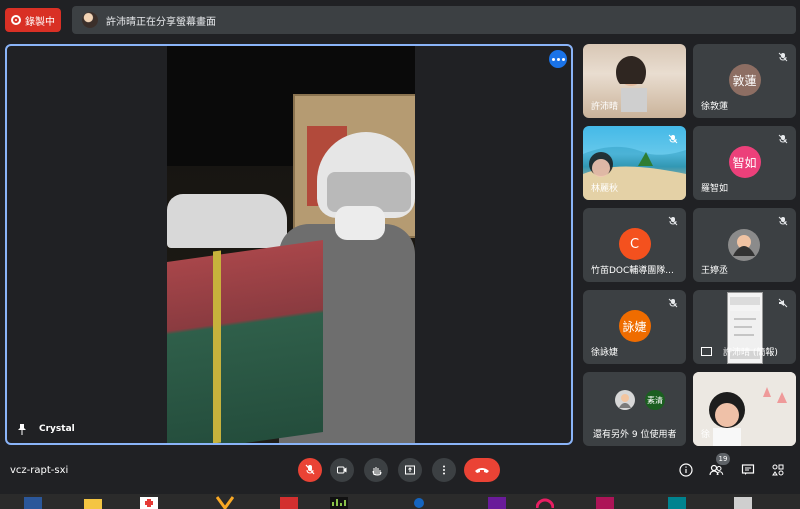 Image resolution: width=800 pixels, height=509 pixels. What do you see at coordinates (605, 189) in the screenshot?
I see `participant-name: 林麗秋` at bounding box center [605, 189].